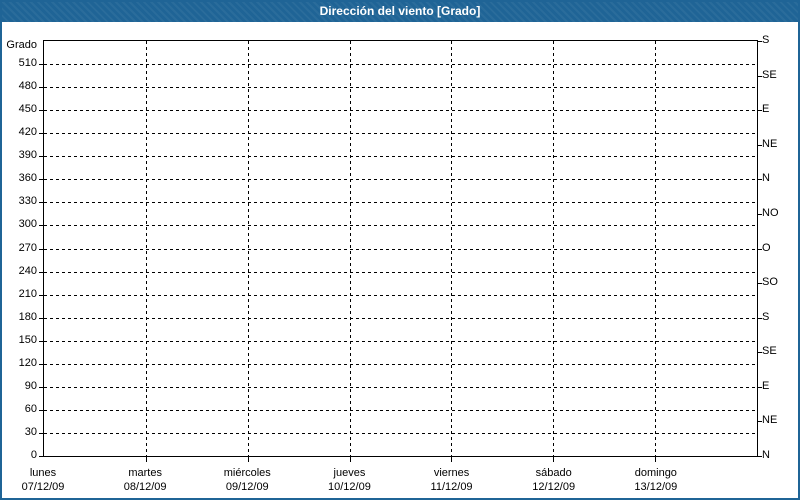 Image resolution: width=800 pixels, height=500 pixels. What do you see at coordinates (27, 317) in the screenshot?
I see `y-tick-label: 180` at bounding box center [27, 317].